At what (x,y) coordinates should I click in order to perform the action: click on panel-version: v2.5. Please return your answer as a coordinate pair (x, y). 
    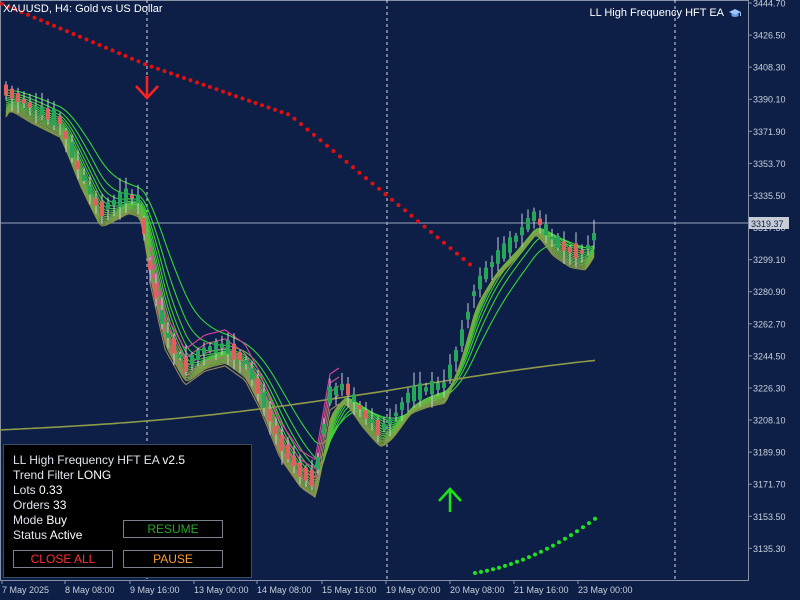
    Looking at the image, I should click on (174, 460).